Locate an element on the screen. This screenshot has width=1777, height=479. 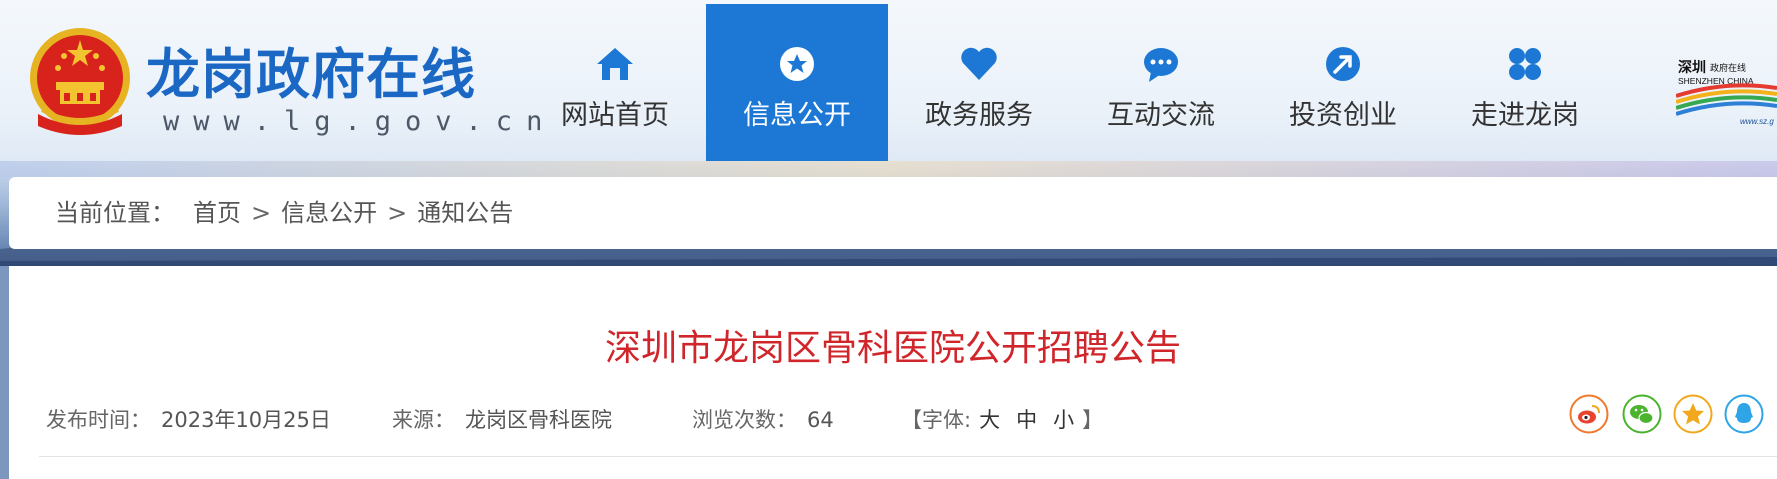
article-source: 来源： 龙岗区骨科医院 is located at coordinates (502, 420).